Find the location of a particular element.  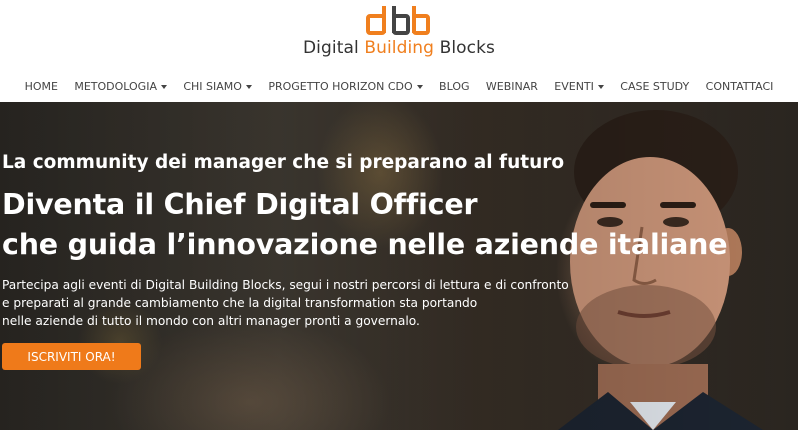

nav-label: EVENTI is located at coordinates (574, 86).